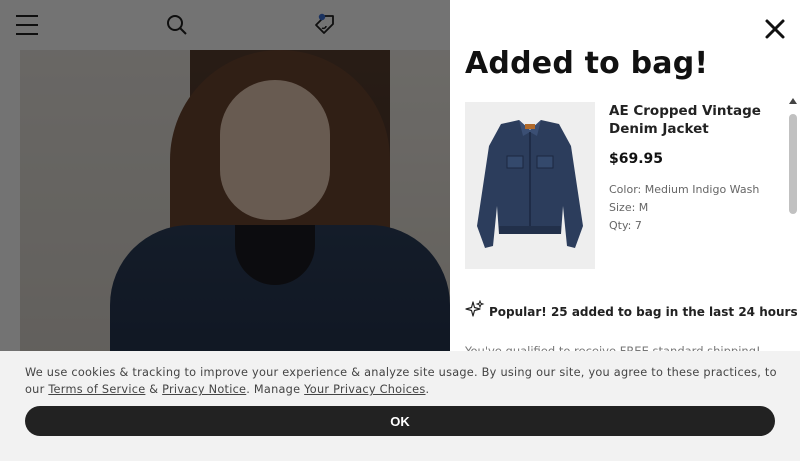  Describe the element at coordinates (400, 421) in the screenshot. I see `ok-button: OK` at that location.